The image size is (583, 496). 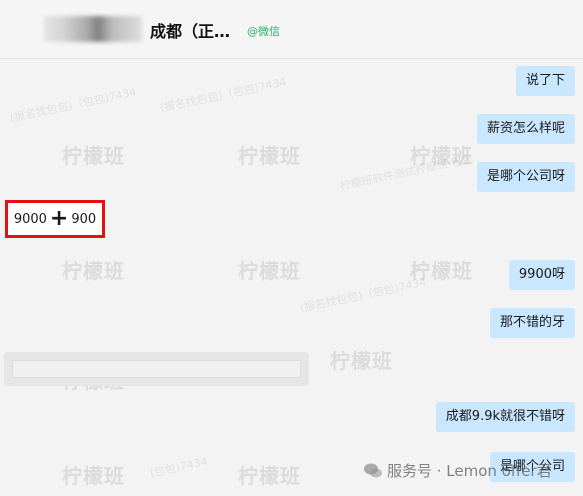 What do you see at coordinates (525, 177) in the screenshot?
I see `message-bubble: 是哪个公司呀` at bounding box center [525, 177].